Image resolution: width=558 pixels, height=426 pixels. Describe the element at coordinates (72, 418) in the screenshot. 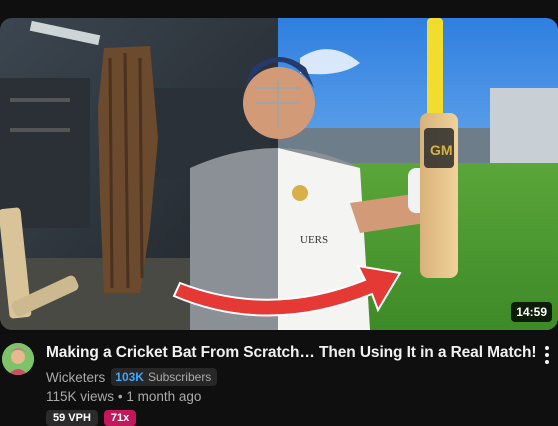

I see `vph-badge: 59 VPH` at that location.